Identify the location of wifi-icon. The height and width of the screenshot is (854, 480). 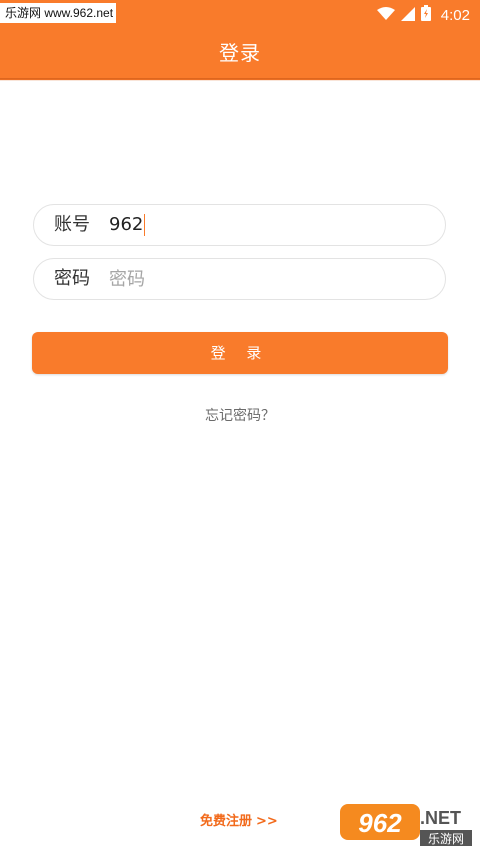
(385, 15).